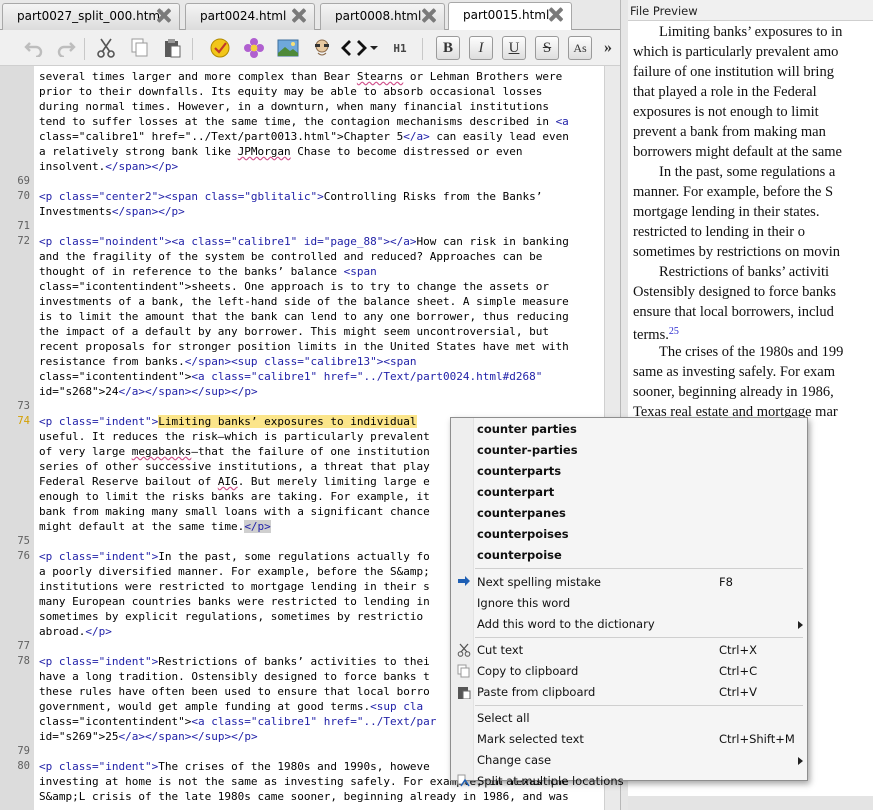  What do you see at coordinates (521, 513) in the screenshot?
I see `menu-item-label: counterpanes` at bounding box center [521, 513].